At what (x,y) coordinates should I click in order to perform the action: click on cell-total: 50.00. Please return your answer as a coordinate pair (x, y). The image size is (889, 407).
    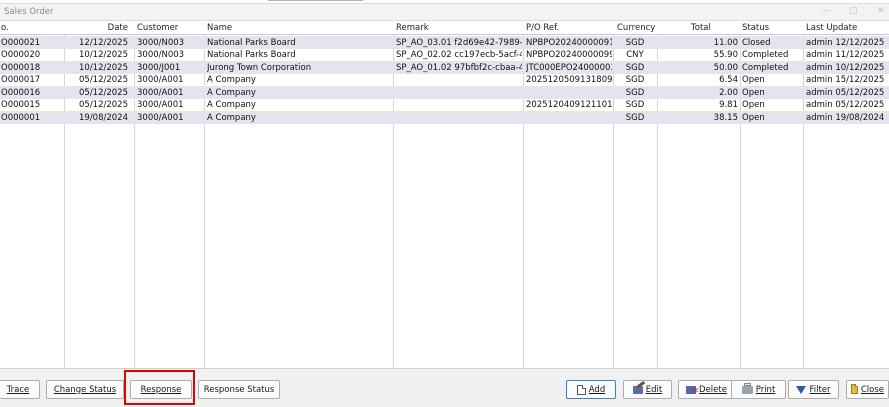
    Looking at the image, I should click on (725, 67).